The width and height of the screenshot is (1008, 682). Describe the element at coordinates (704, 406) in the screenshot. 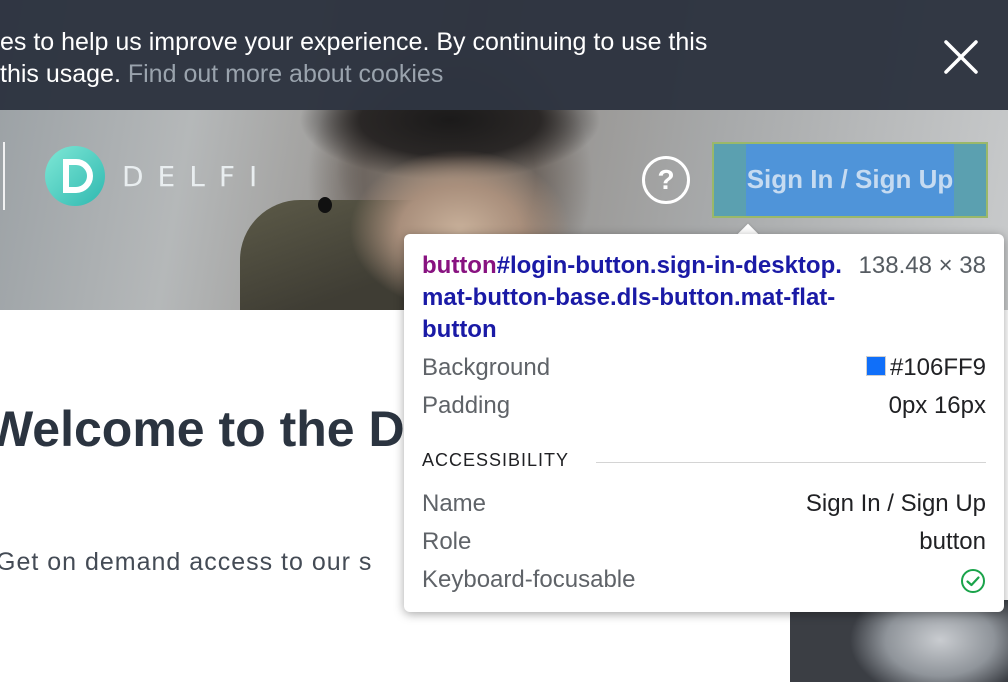

I see `inspector-row-padding: Padding 0px 16px` at that location.